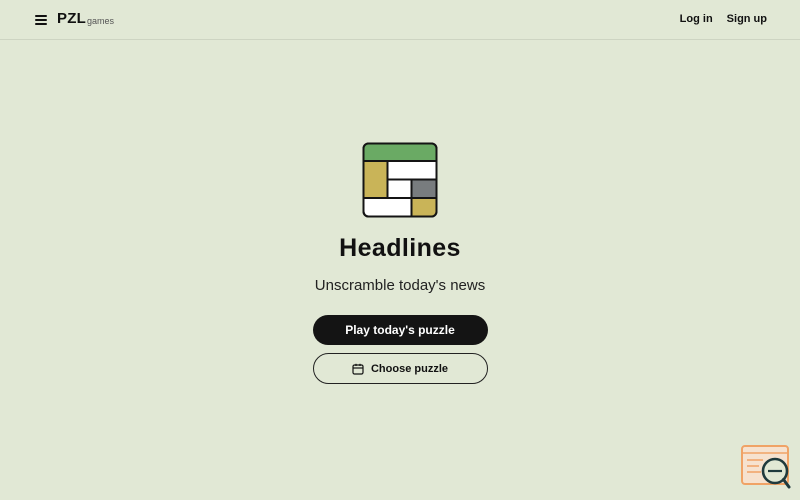 The width and height of the screenshot is (800, 500). I want to click on choose-puzzle-button: Choose puzzle, so click(400, 368).